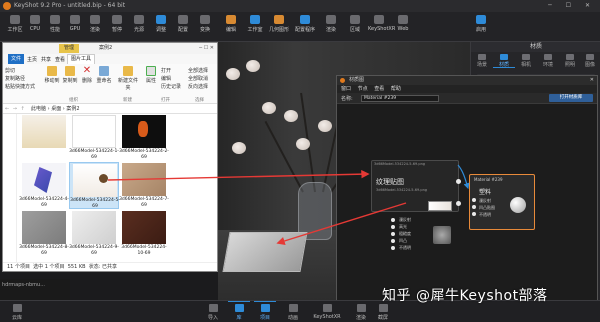 The image size is (600, 322). Describe the element at coordinates (424, 234) in the screenshot. I see `texture-channels-node: 漫反射 高光 粗糙度 凹凸 不透明` at that location.